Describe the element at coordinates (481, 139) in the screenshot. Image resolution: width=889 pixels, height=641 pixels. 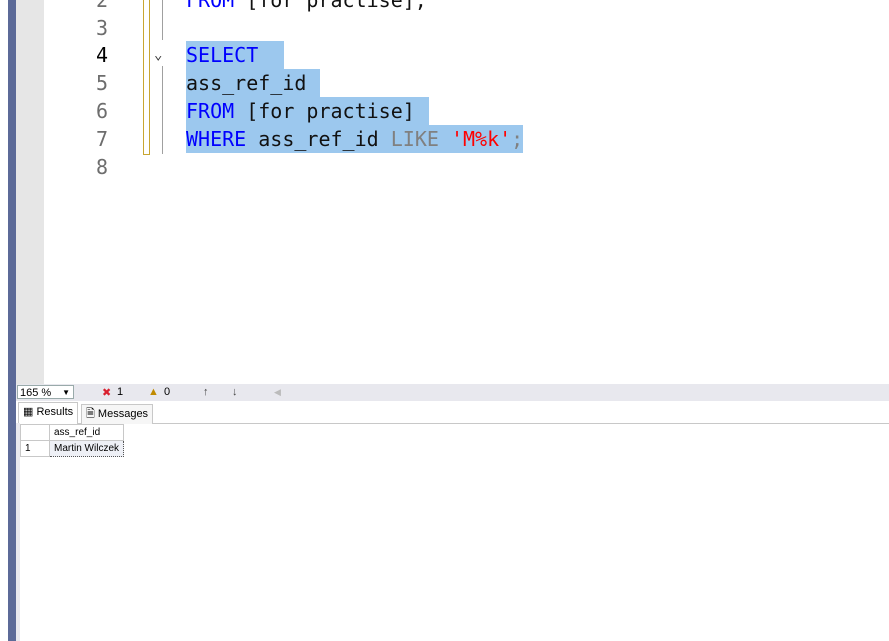
I see `string-literal: 'M%k'` at that location.